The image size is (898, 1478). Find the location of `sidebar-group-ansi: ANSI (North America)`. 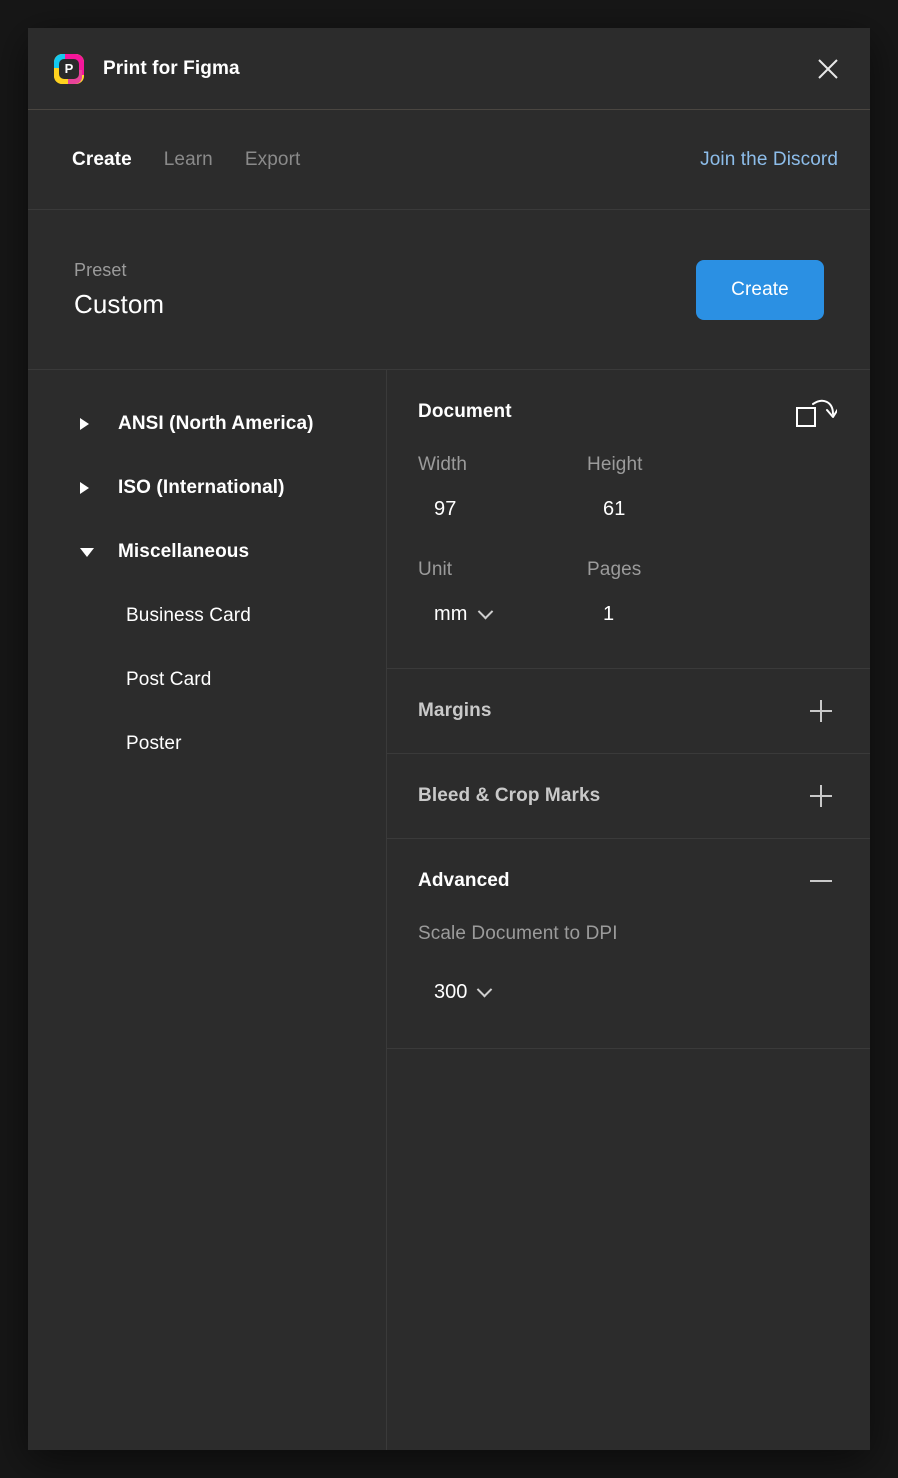

sidebar-group-ansi: ANSI (North America) is located at coordinates (207, 424).